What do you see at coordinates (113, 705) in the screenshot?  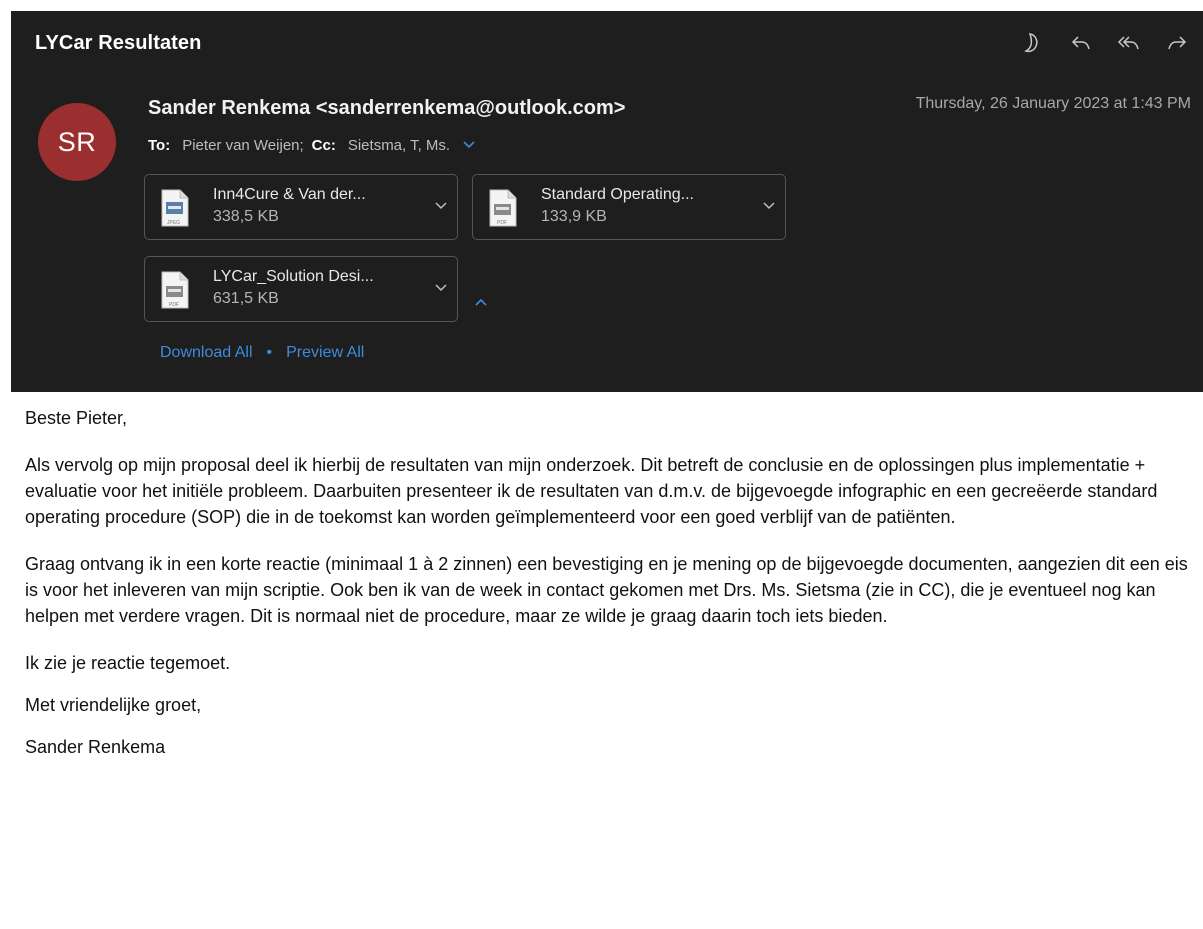 I see `closing-line: Met vriendelijke groet,` at bounding box center [113, 705].